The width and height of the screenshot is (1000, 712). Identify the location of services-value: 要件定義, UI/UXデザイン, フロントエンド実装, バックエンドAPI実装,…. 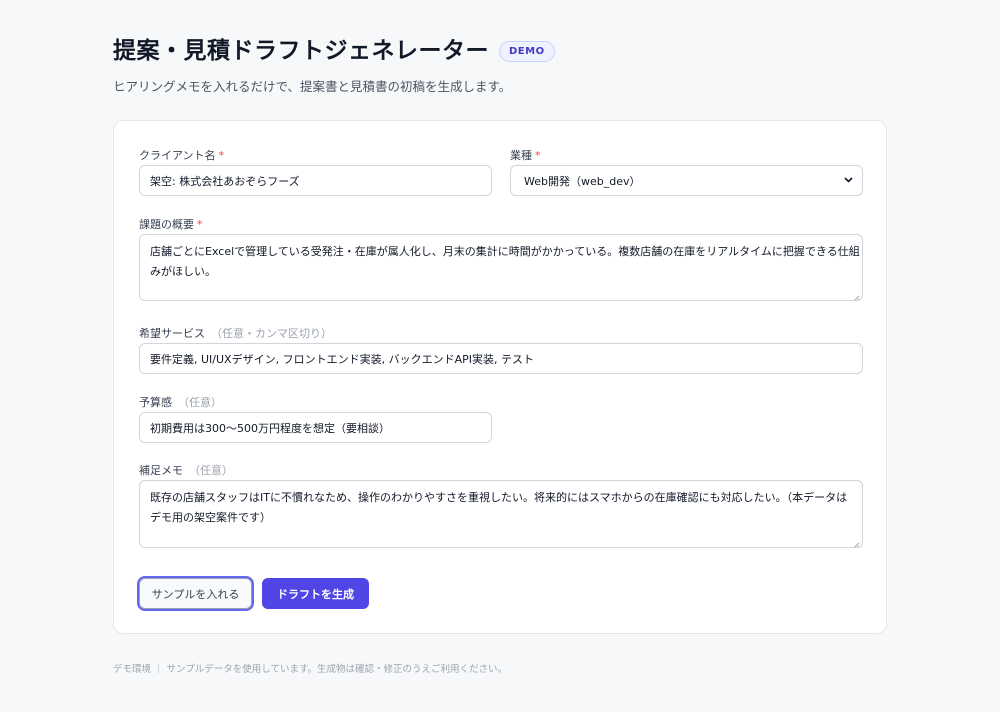
(342, 359).